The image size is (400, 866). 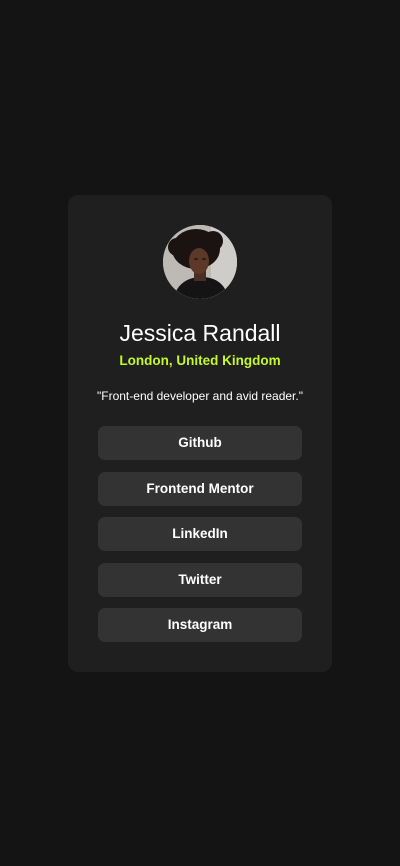 I want to click on avatar, so click(x=200, y=262).